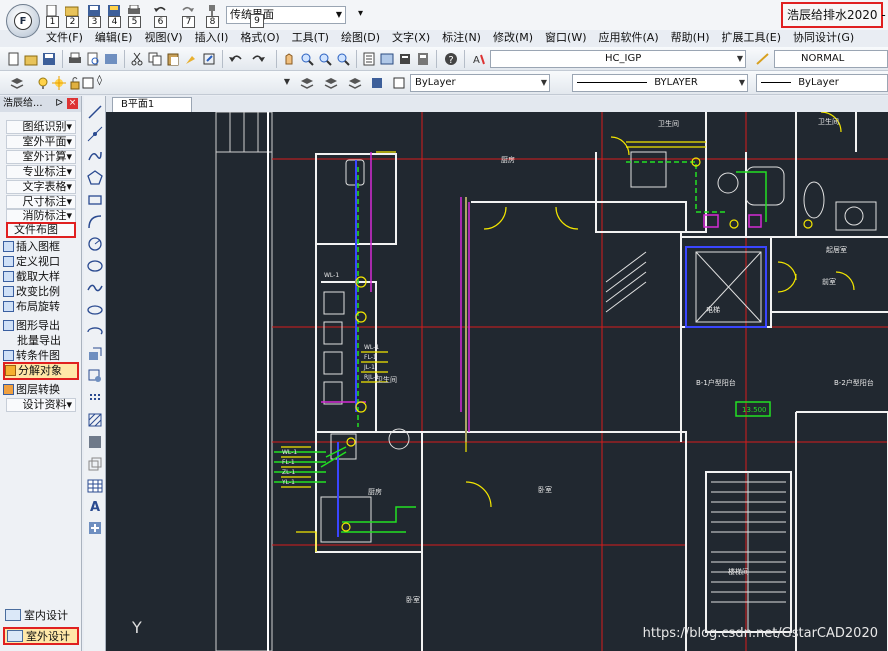  I want to click on category-fire-annotation: 消防标注▾, so click(41, 216).